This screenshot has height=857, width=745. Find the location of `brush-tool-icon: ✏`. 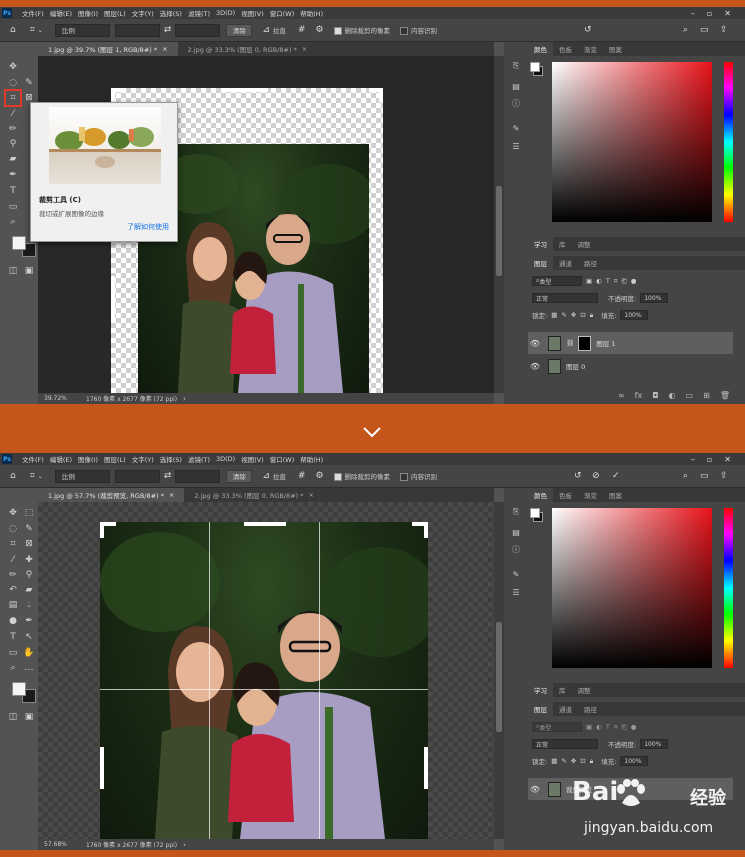

brush-tool-icon: ✏ is located at coordinates (13, 129).